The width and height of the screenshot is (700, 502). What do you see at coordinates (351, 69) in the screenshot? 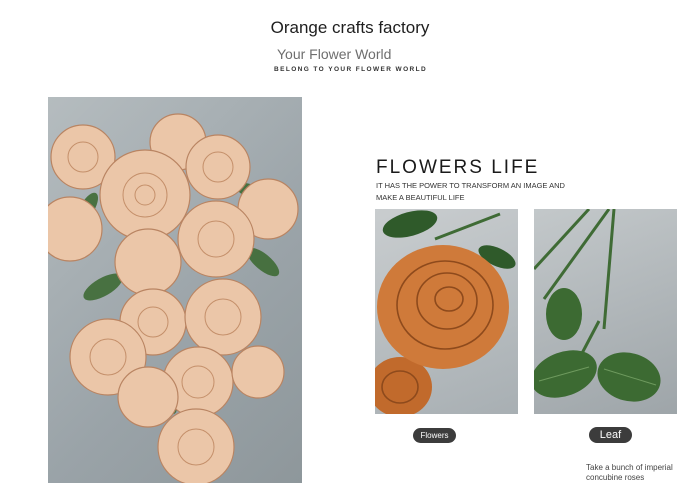
I see `brand-tagline: BELONG TO YOUR FLOWER WORLD` at bounding box center [351, 69].